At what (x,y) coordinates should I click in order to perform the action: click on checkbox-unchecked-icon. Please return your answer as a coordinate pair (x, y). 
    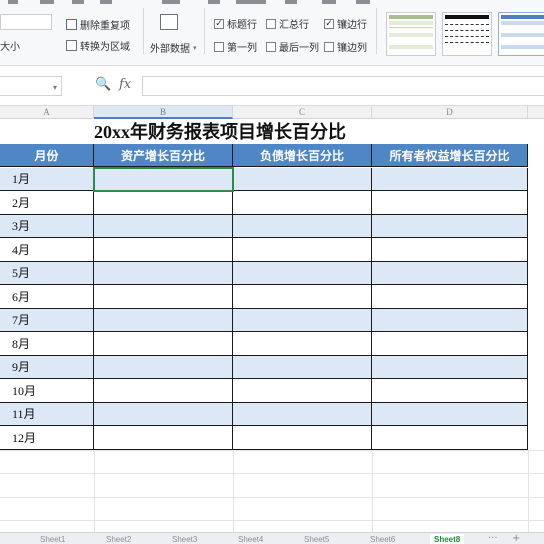
    Looking at the image, I should click on (271, 46).